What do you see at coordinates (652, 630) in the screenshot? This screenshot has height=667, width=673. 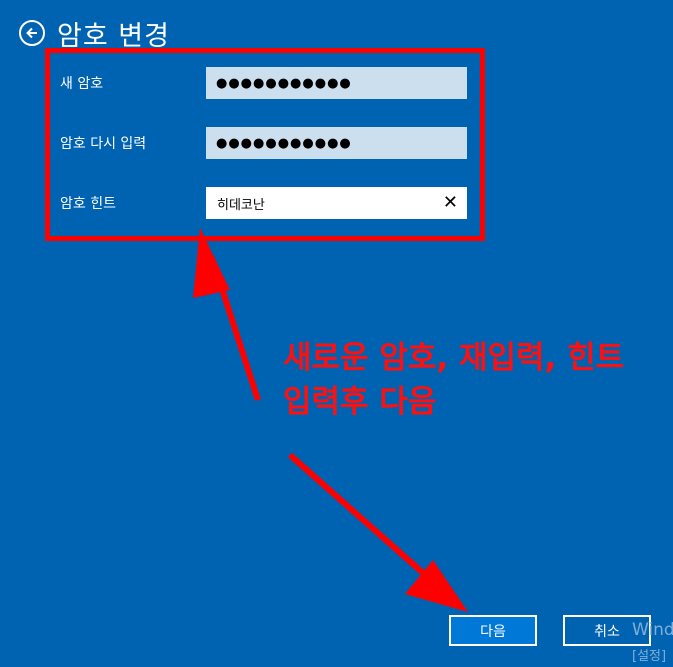 I see `activation-watermark: Wind` at bounding box center [652, 630].